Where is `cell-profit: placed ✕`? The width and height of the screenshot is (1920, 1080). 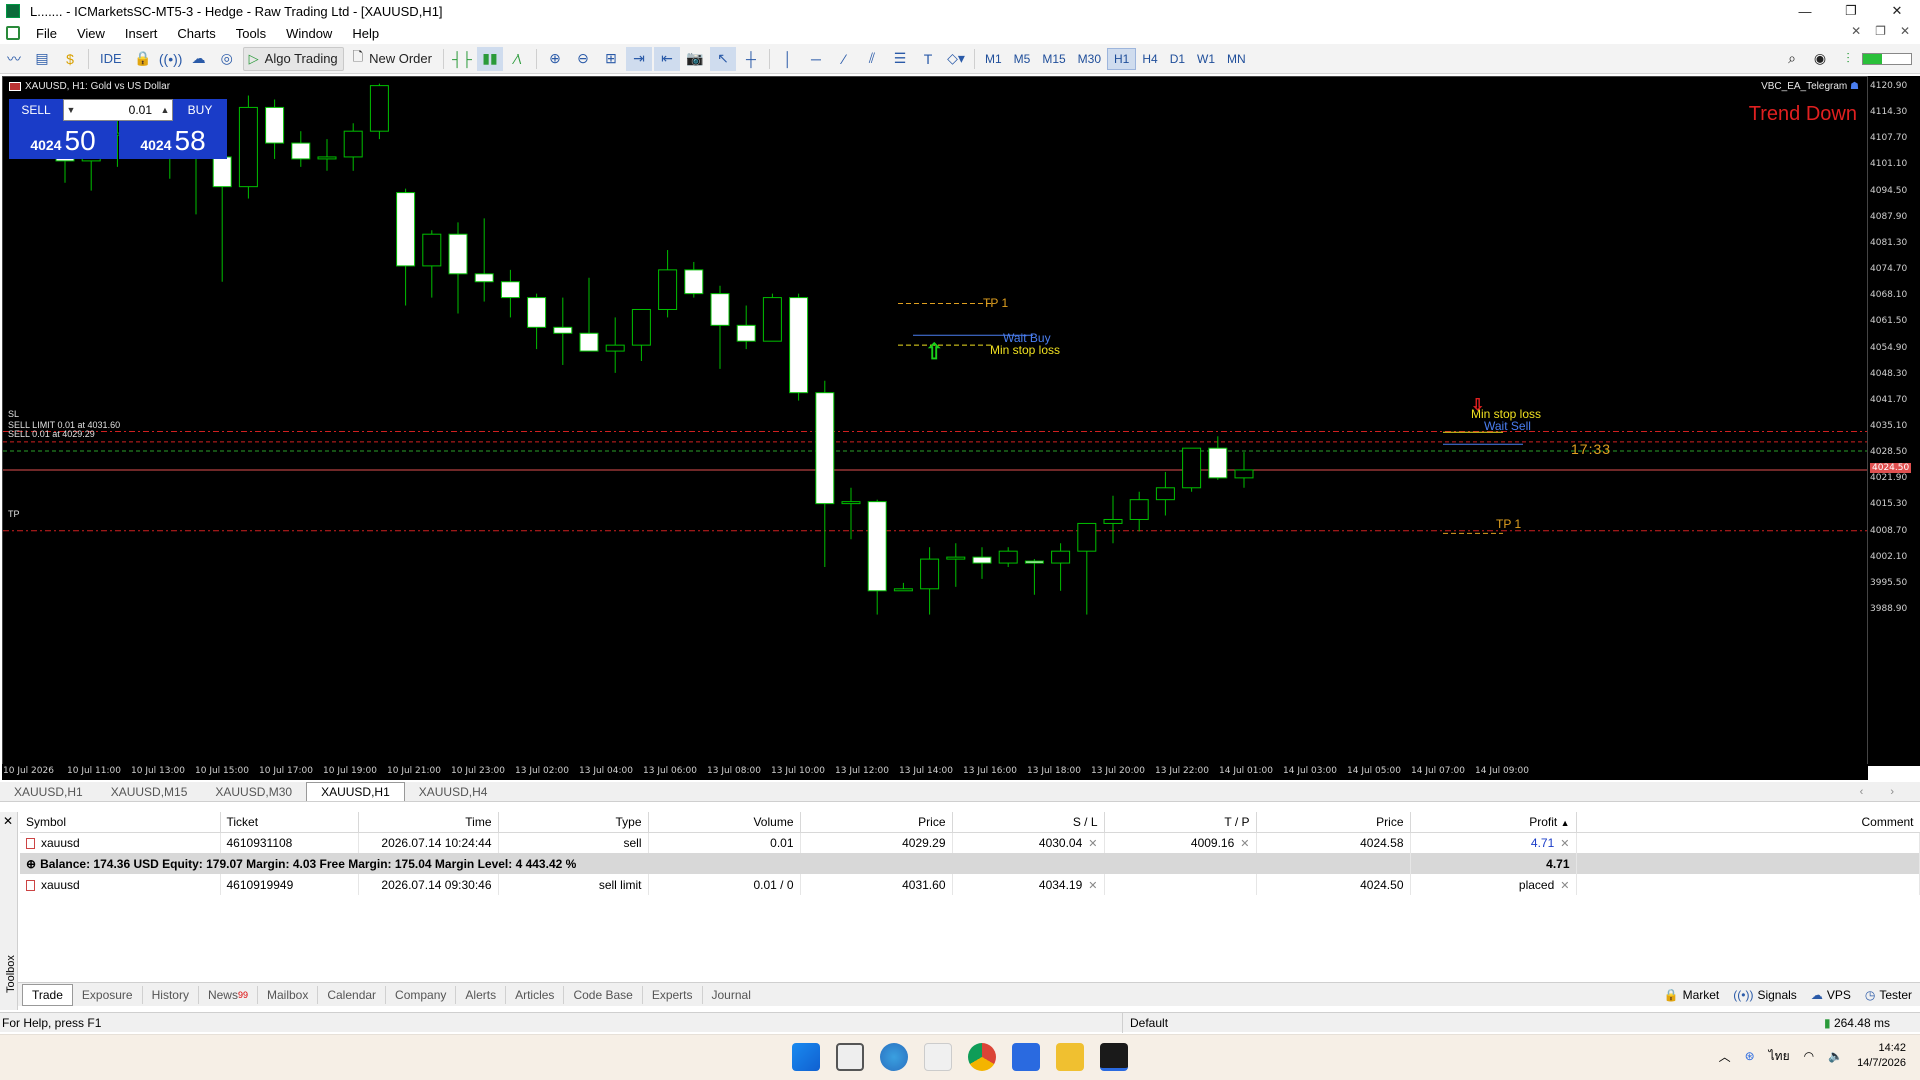 cell-profit: placed ✕ is located at coordinates (1493, 884).